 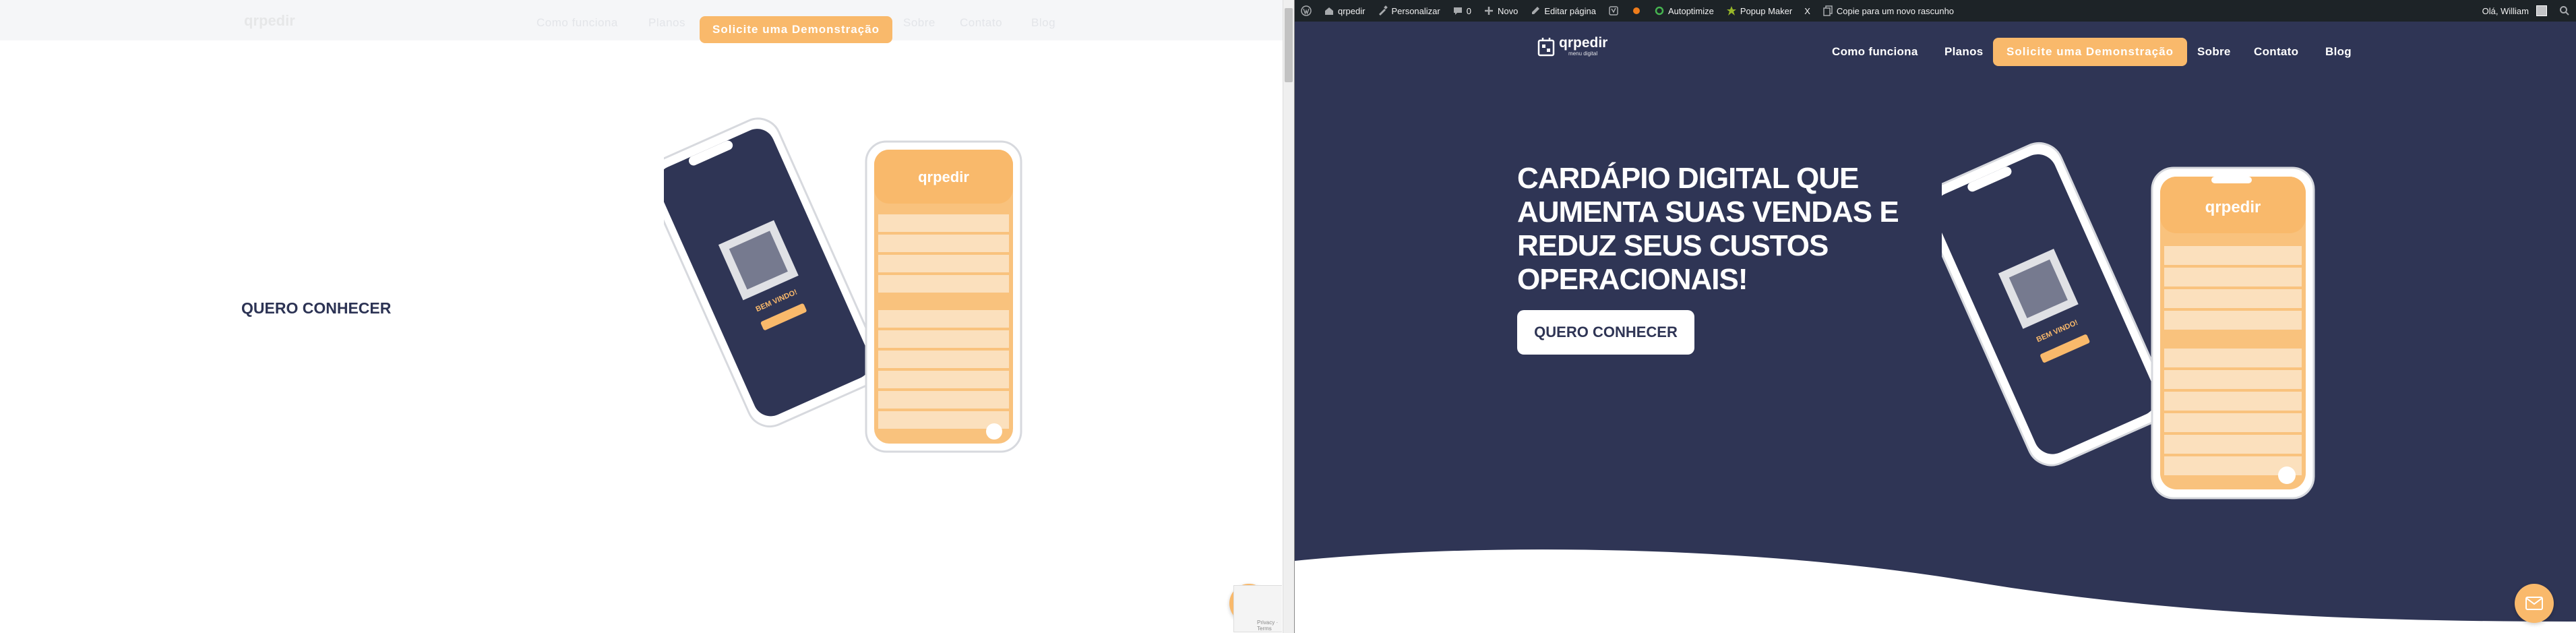 What do you see at coordinates (1570, 10) in the screenshot?
I see `ab-edit-page-label: Editar página` at bounding box center [1570, 10].